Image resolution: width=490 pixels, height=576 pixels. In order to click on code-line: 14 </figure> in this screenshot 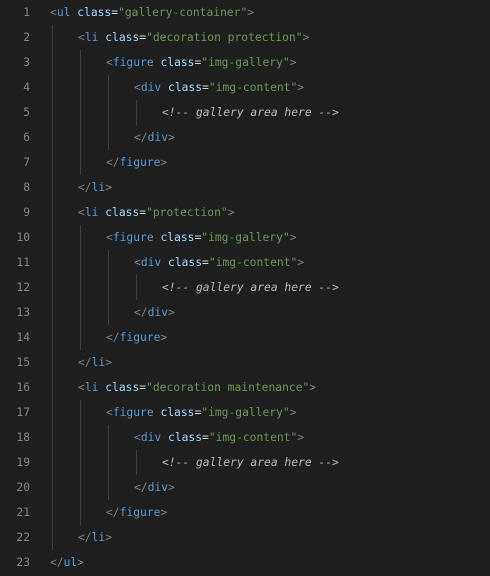, I will do `click(245, 337)`.